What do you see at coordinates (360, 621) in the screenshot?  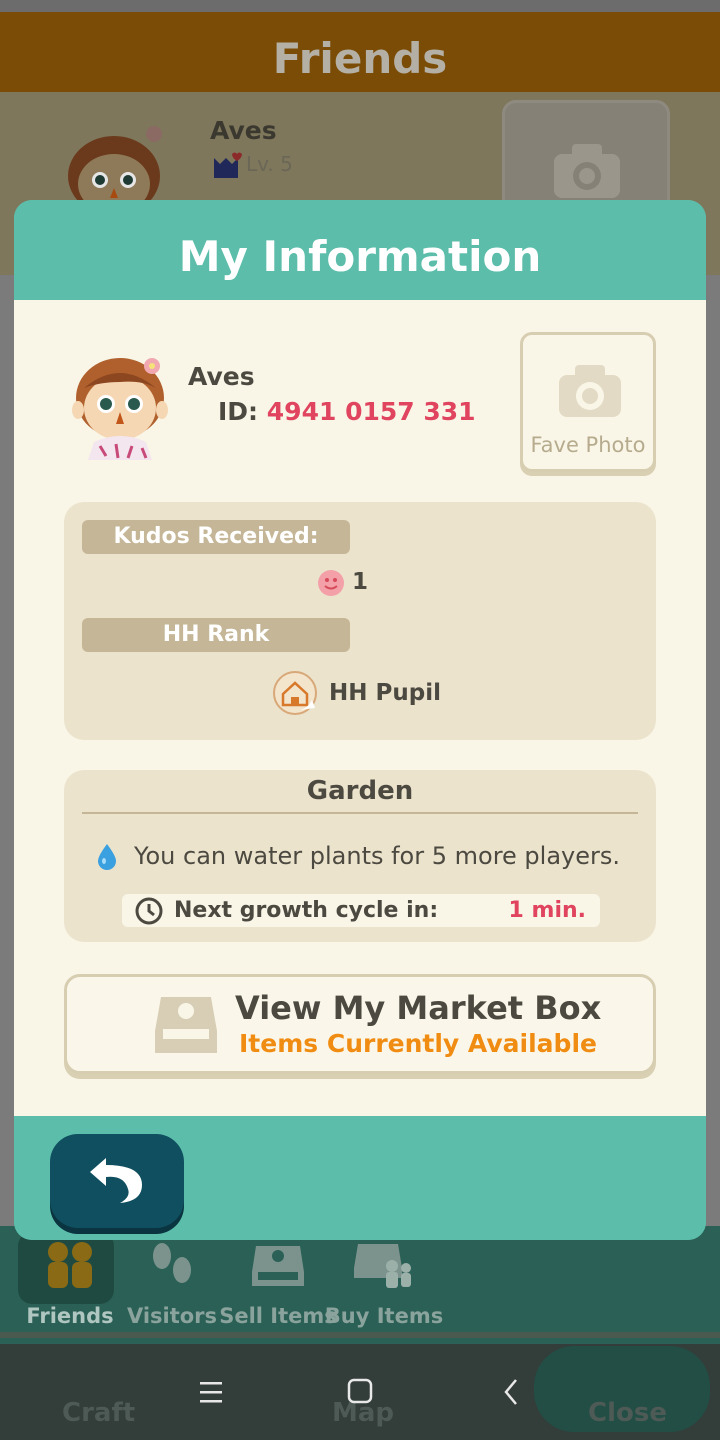 I see `kudos-rank-panel: Kudos Received: 1 HH Rank HH Pupil` at bounding box center [360, 621].